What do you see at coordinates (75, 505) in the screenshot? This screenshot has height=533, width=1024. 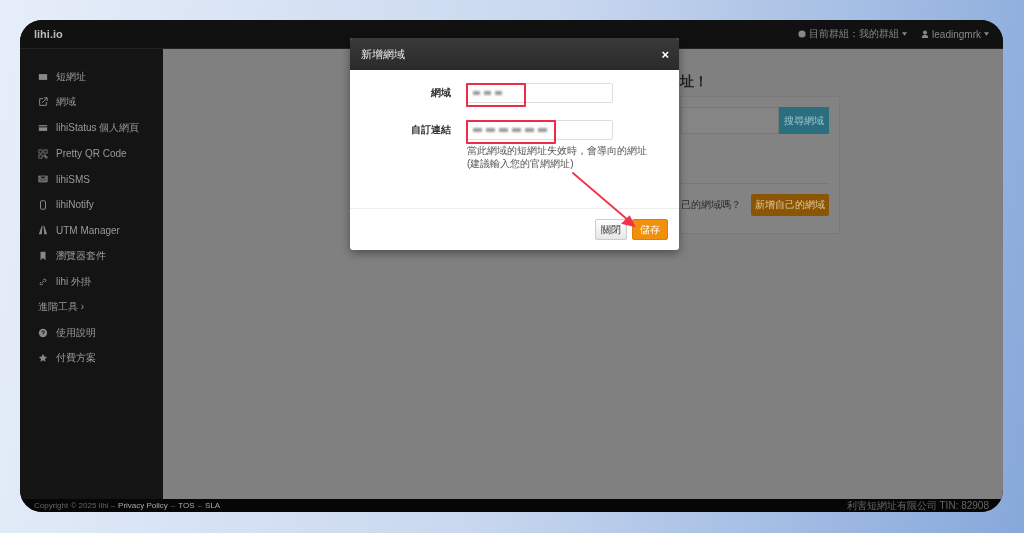 I see `copyright-text: Copyright © 2025 lihi –` at bounding box center [75, 505].